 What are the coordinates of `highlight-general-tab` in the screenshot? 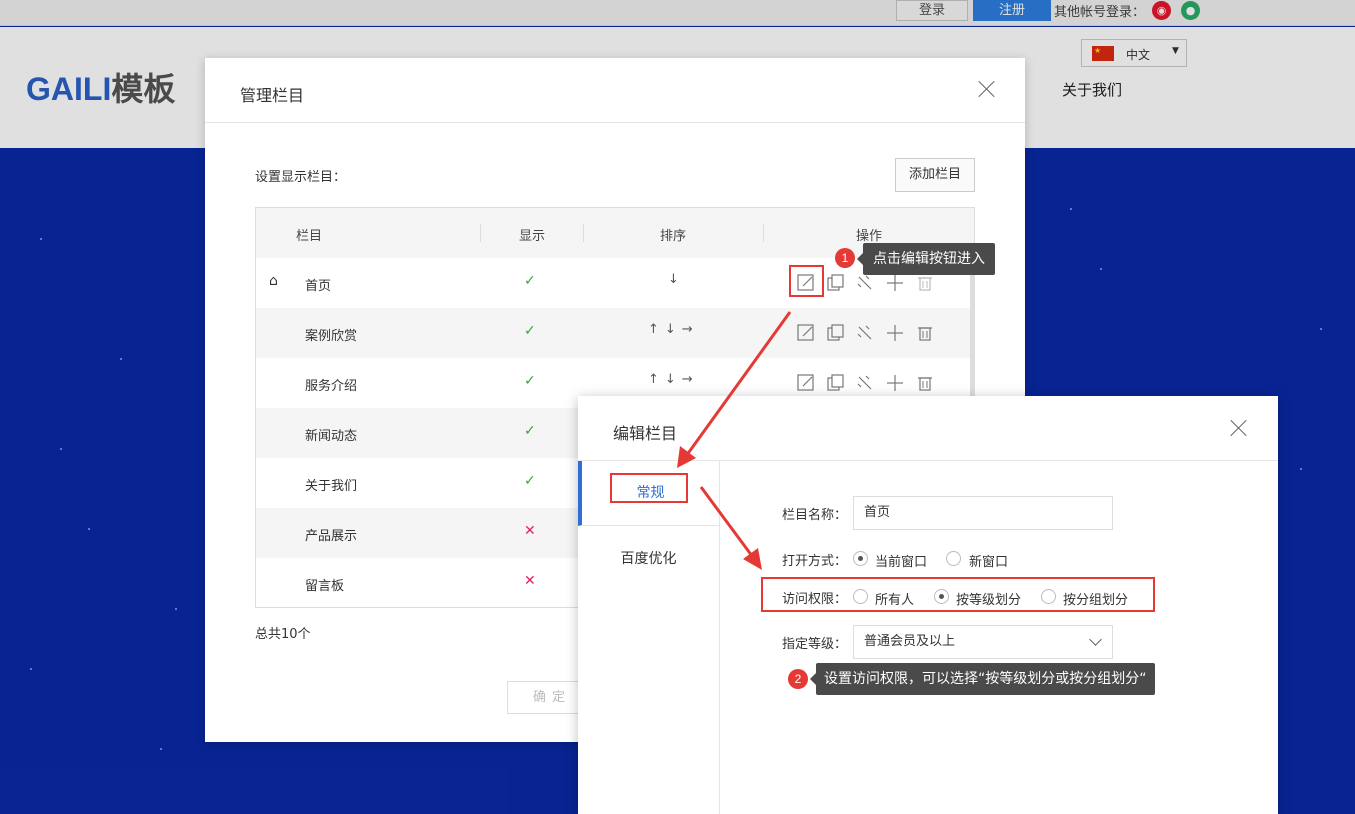 It's located at (649, 488).